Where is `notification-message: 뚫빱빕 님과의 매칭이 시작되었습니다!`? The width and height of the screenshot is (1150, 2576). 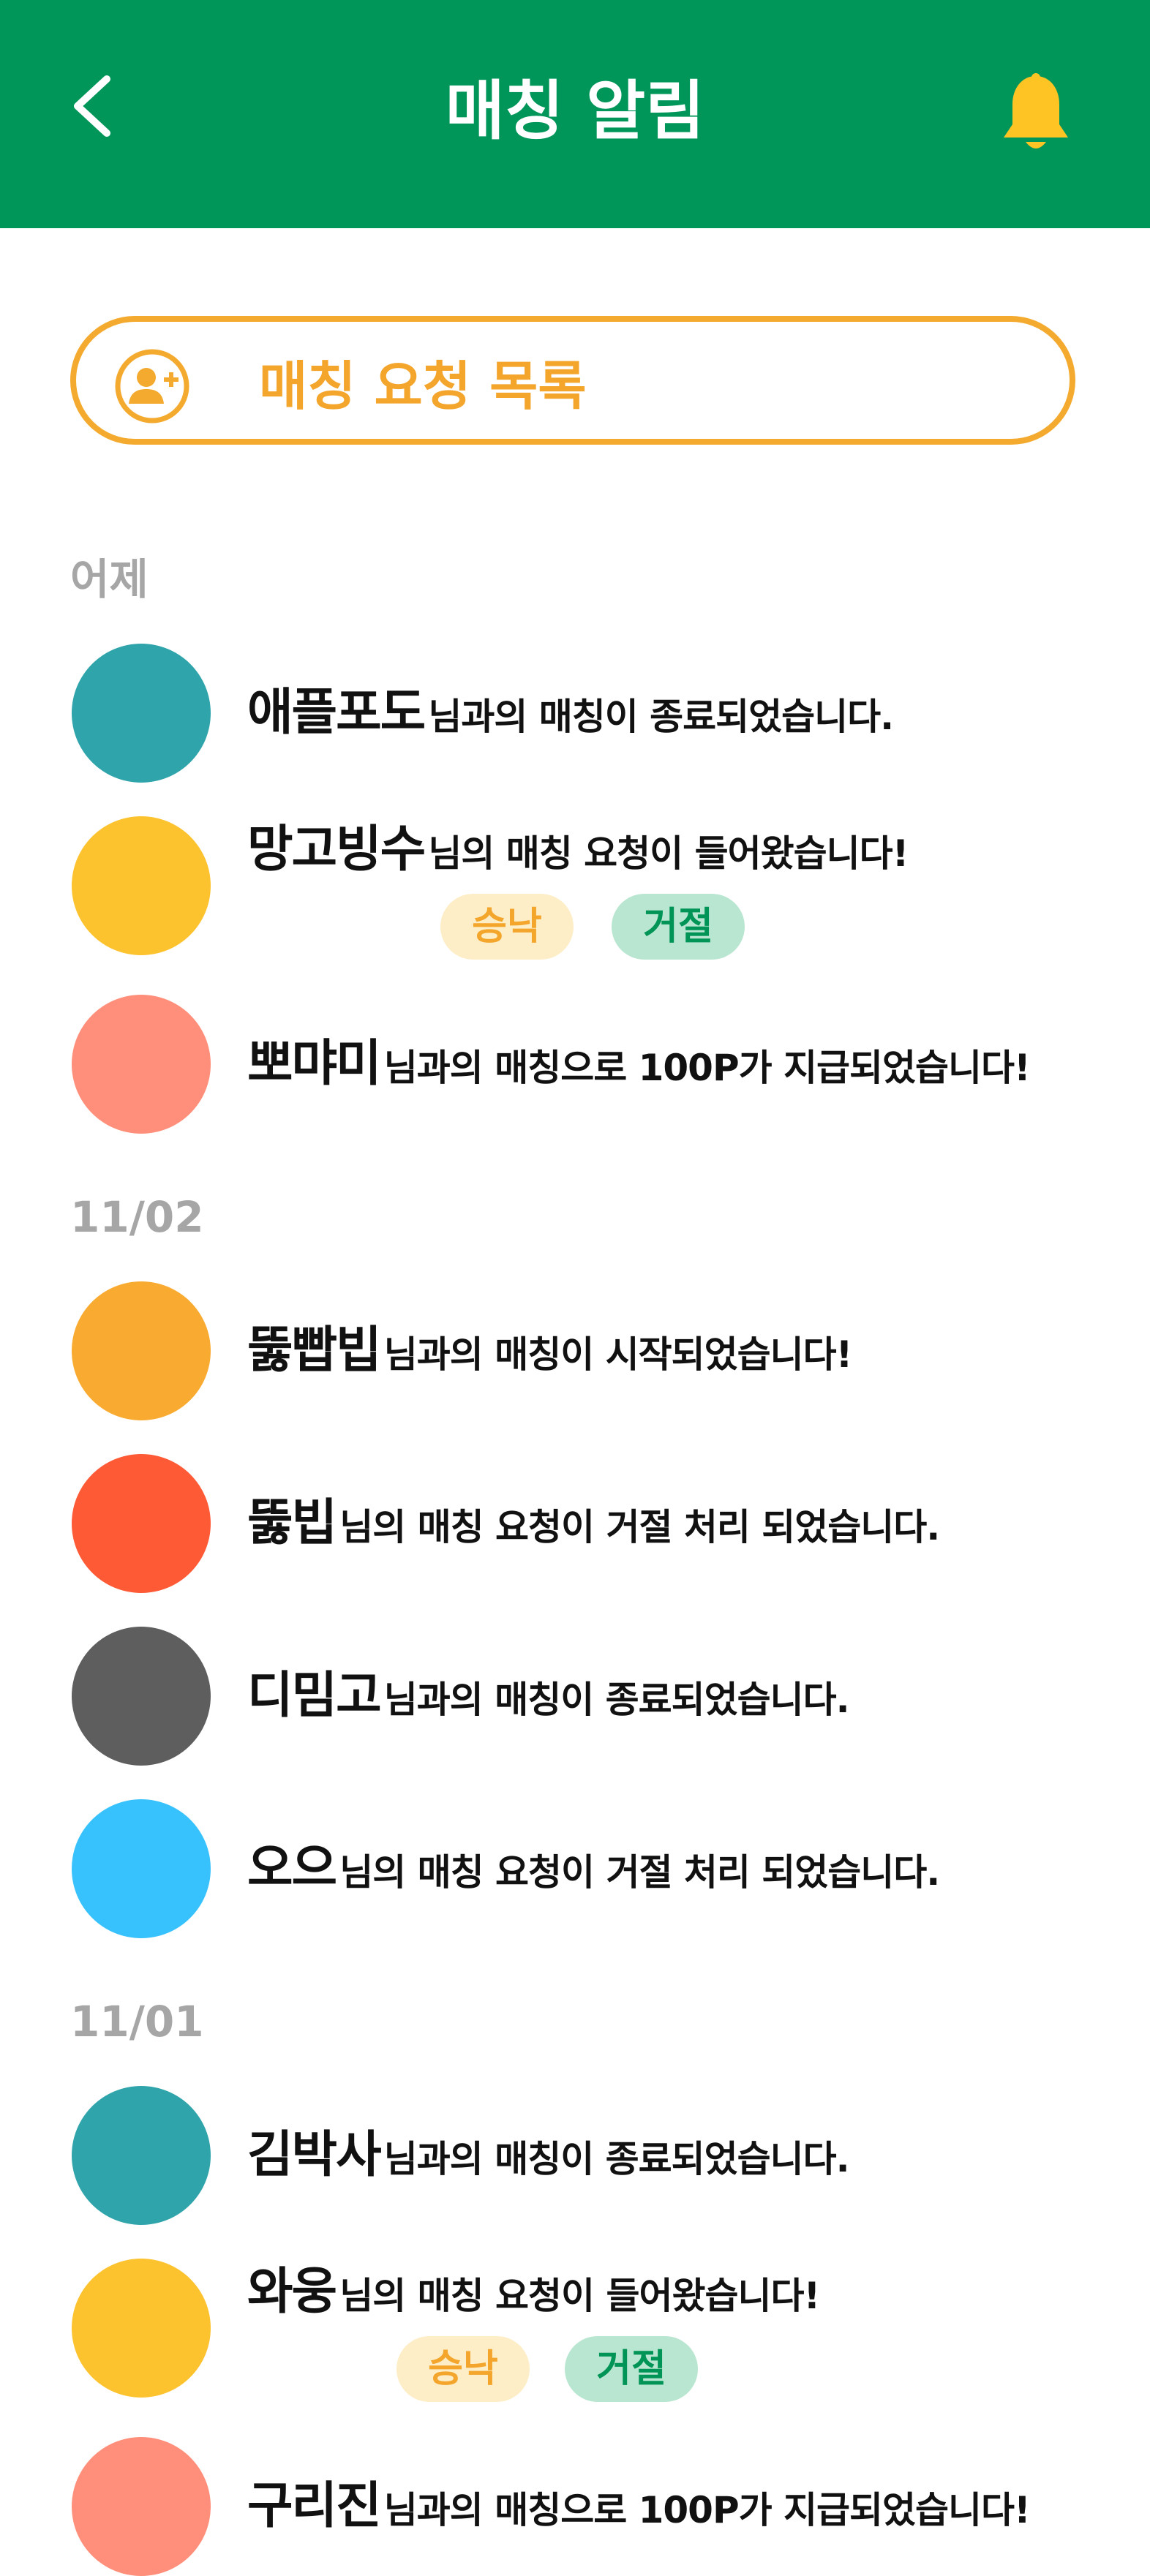 notification-message: 뚫빱빕 님과의 매칭이 시작되었습니다! is located at coordinates (549, 1357).